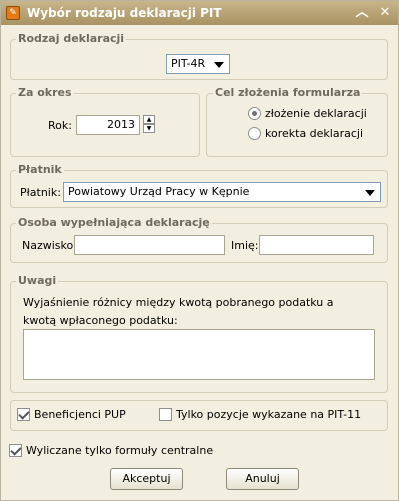  Describe the element at coordinates (80, 414) in the screenshot. I see `checkbox-beneficjenci-label: Beneficjenci PUP` at that location.